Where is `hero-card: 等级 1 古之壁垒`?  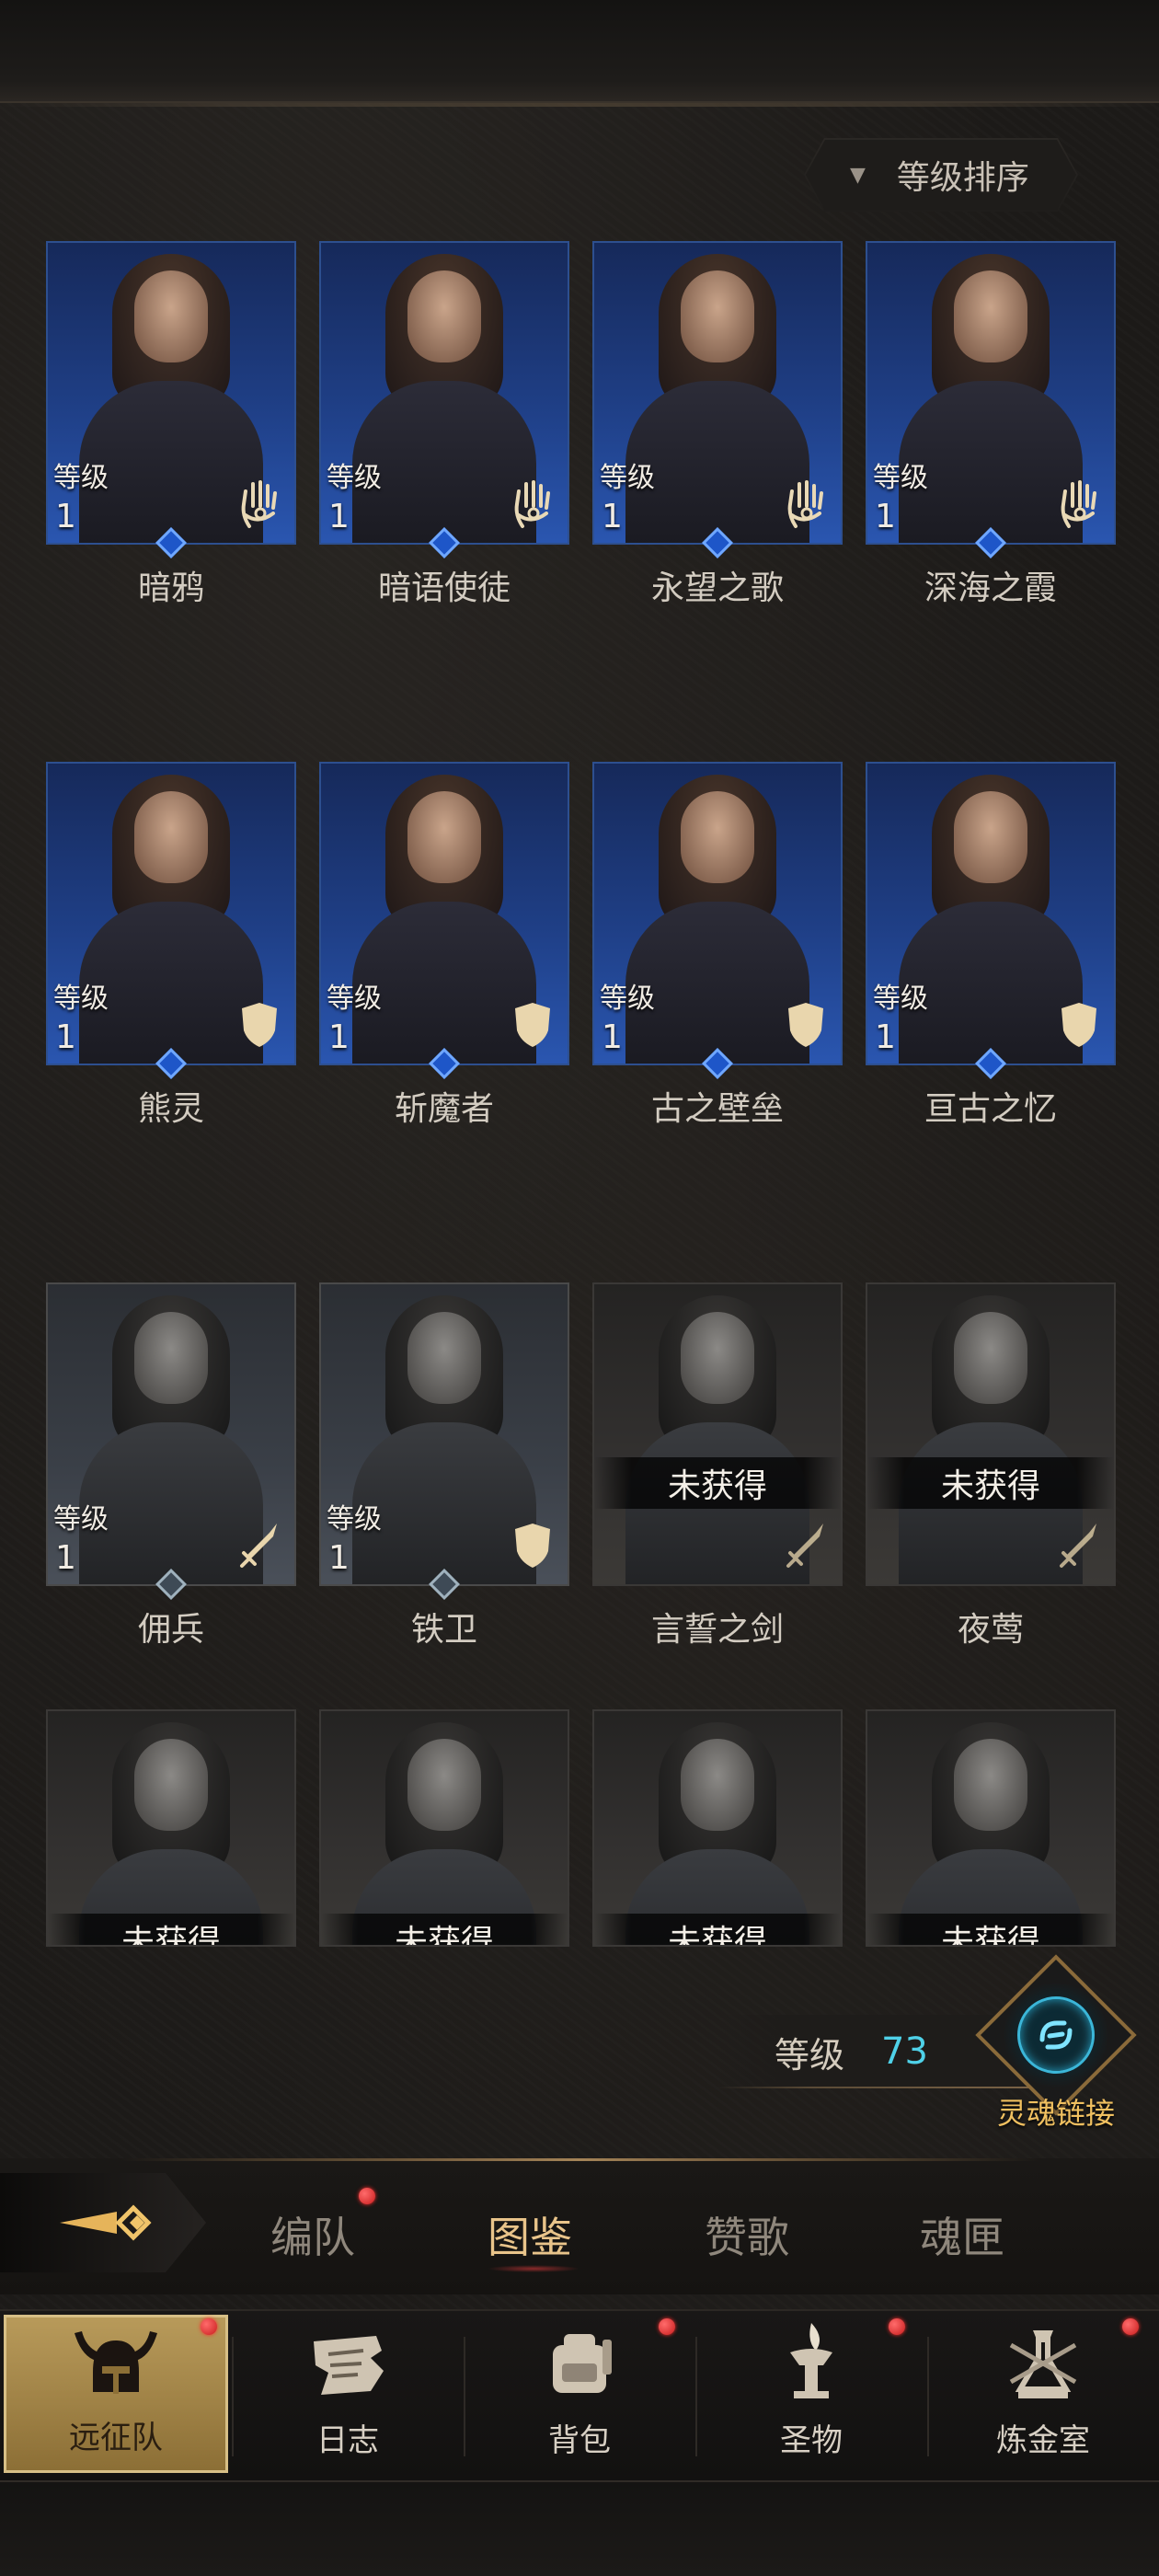
hero-card: 等级 1 古之壁垒 is located at coordinates (717, 945).